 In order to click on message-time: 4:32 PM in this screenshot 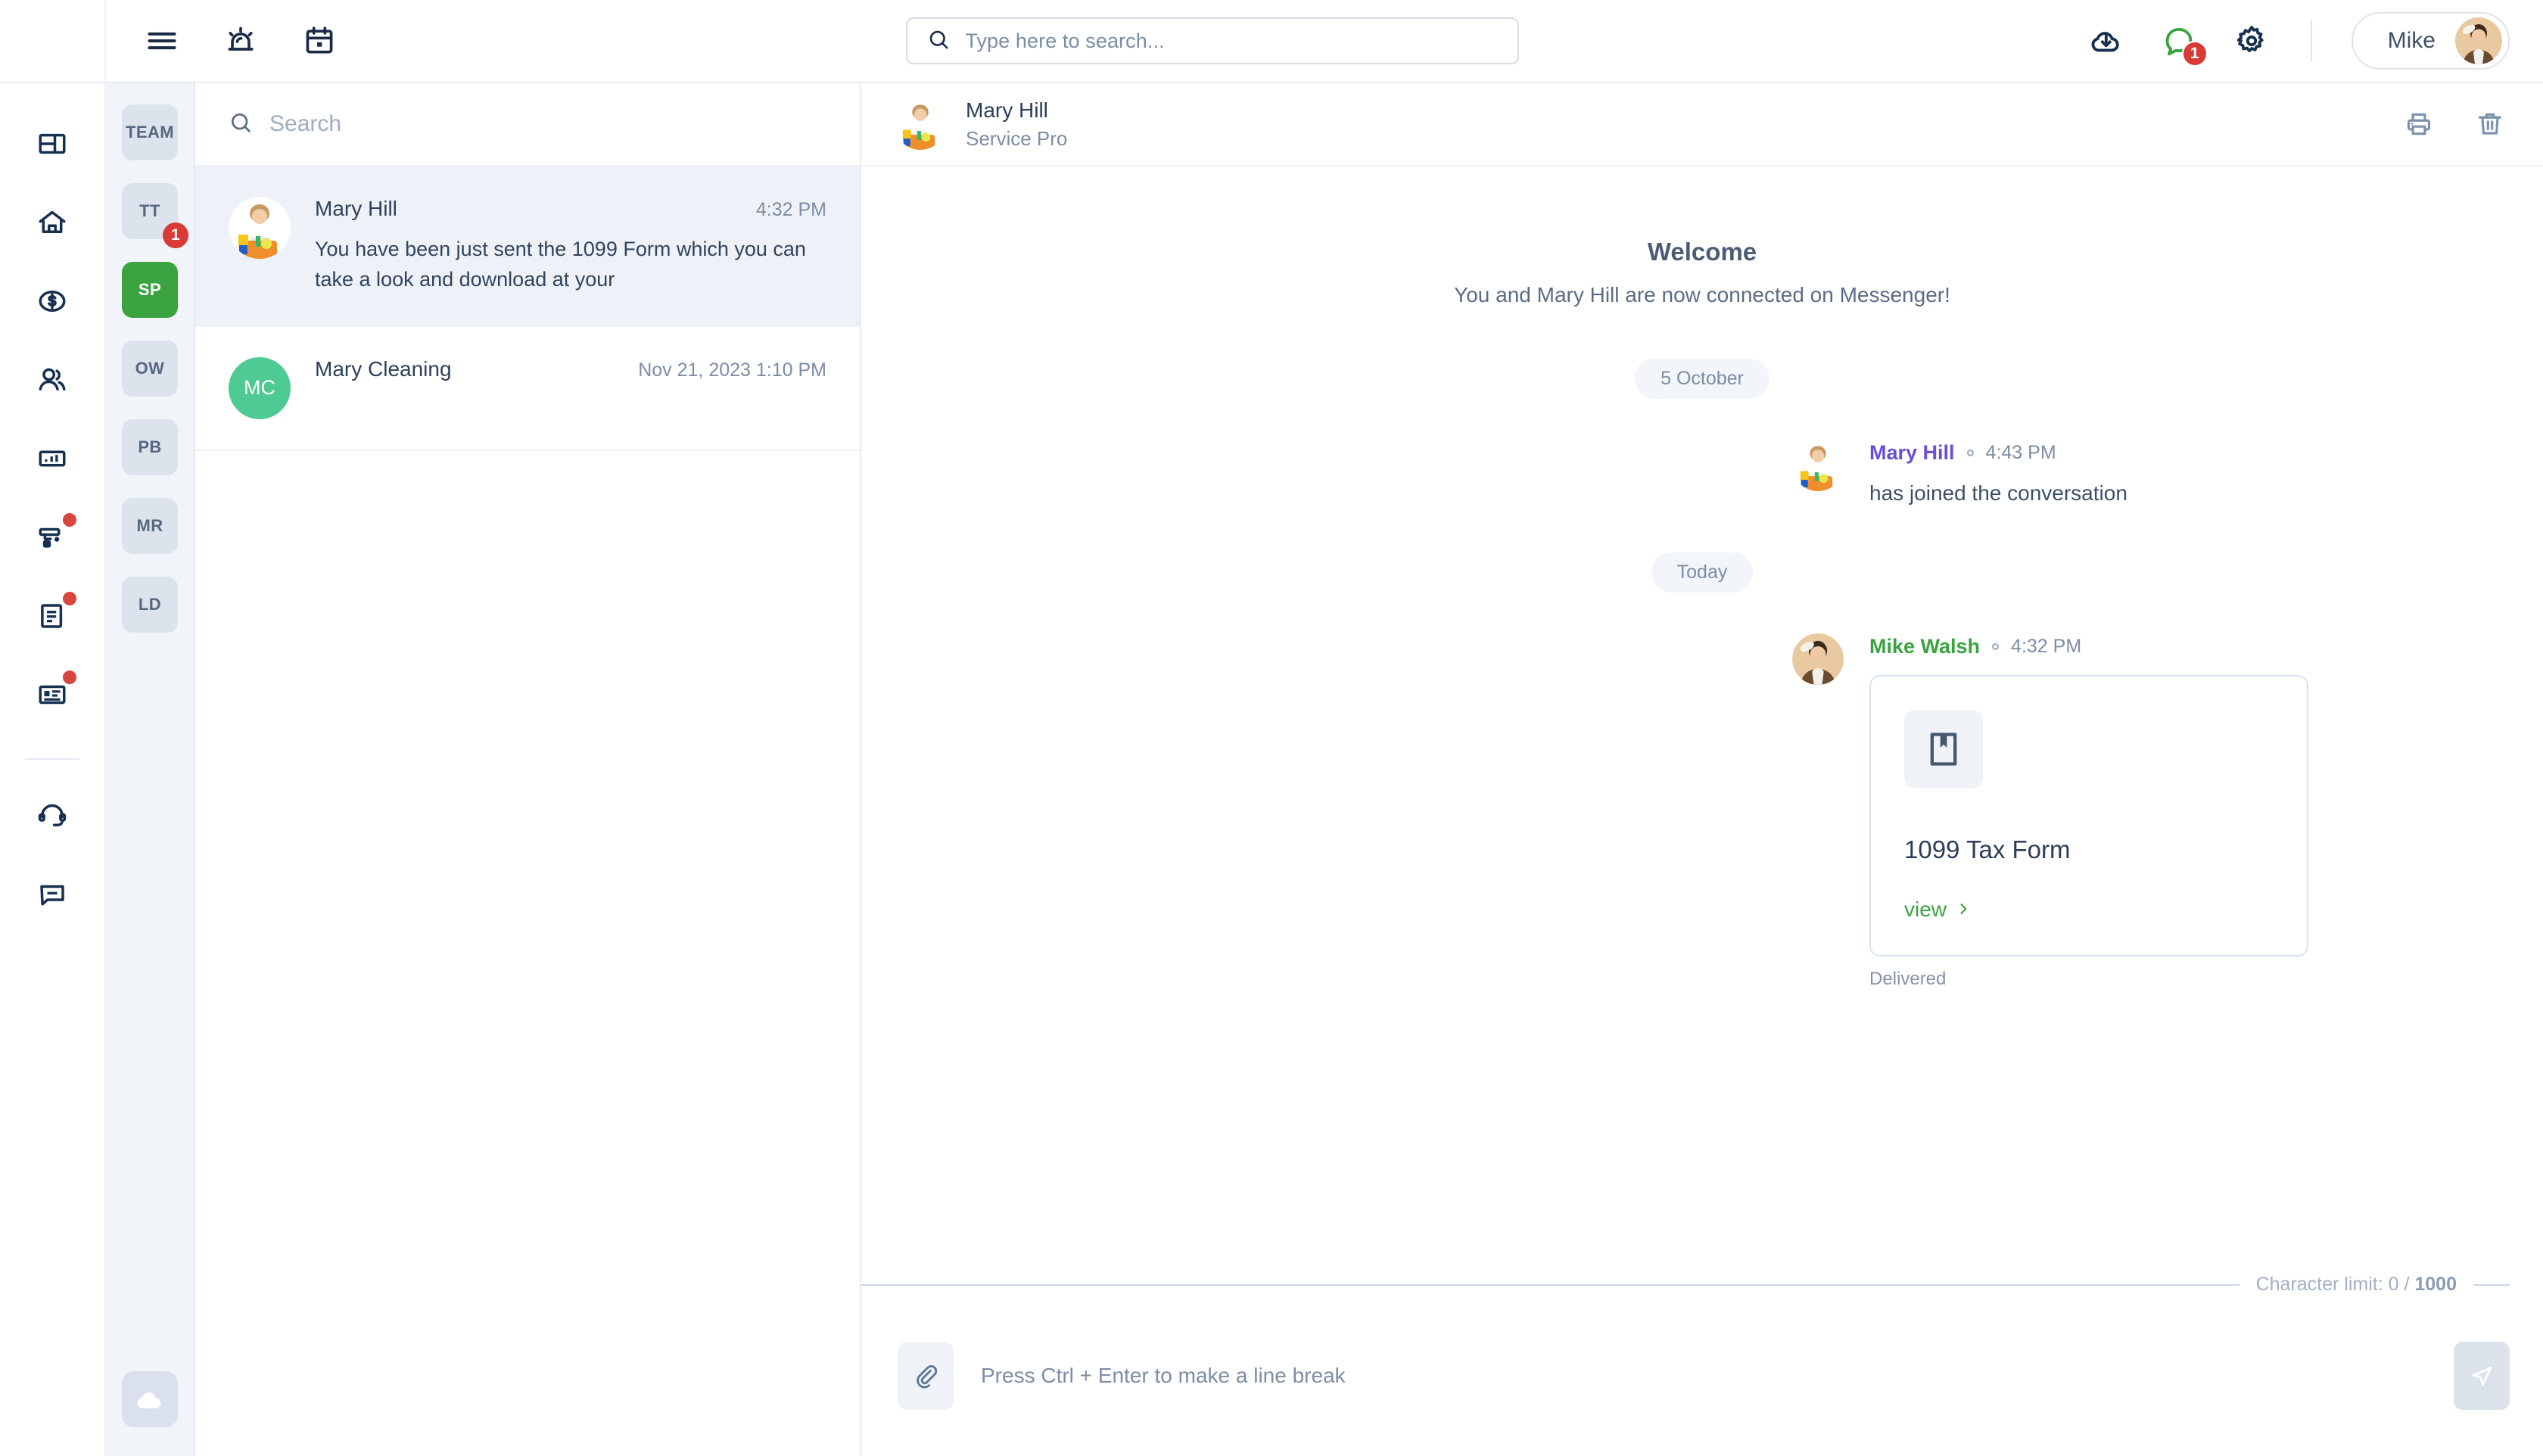, I will do `click(2046, 646)`.